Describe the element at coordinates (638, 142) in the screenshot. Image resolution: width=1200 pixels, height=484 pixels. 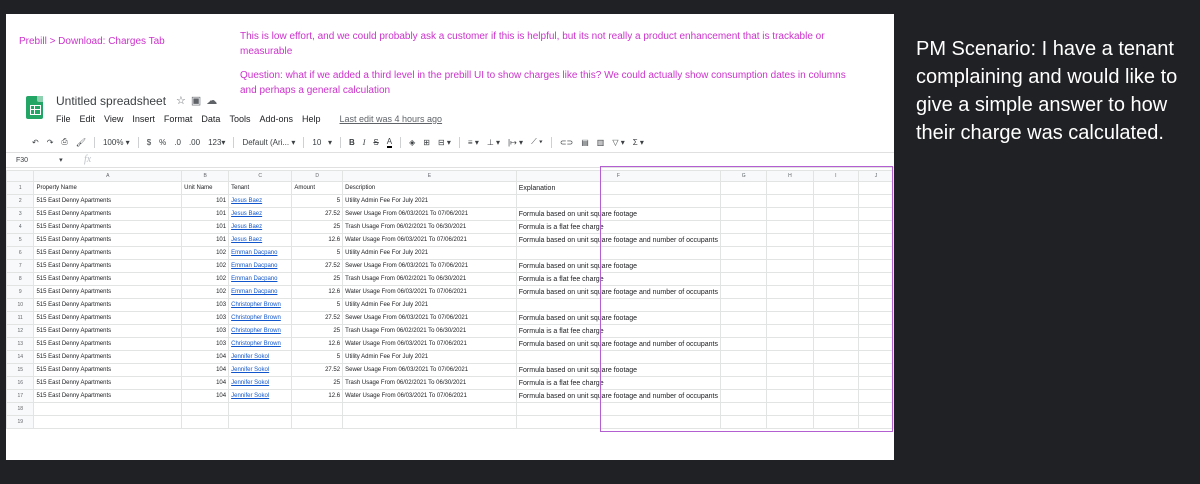
I see `functions-icon: Σ ▾` at that location.